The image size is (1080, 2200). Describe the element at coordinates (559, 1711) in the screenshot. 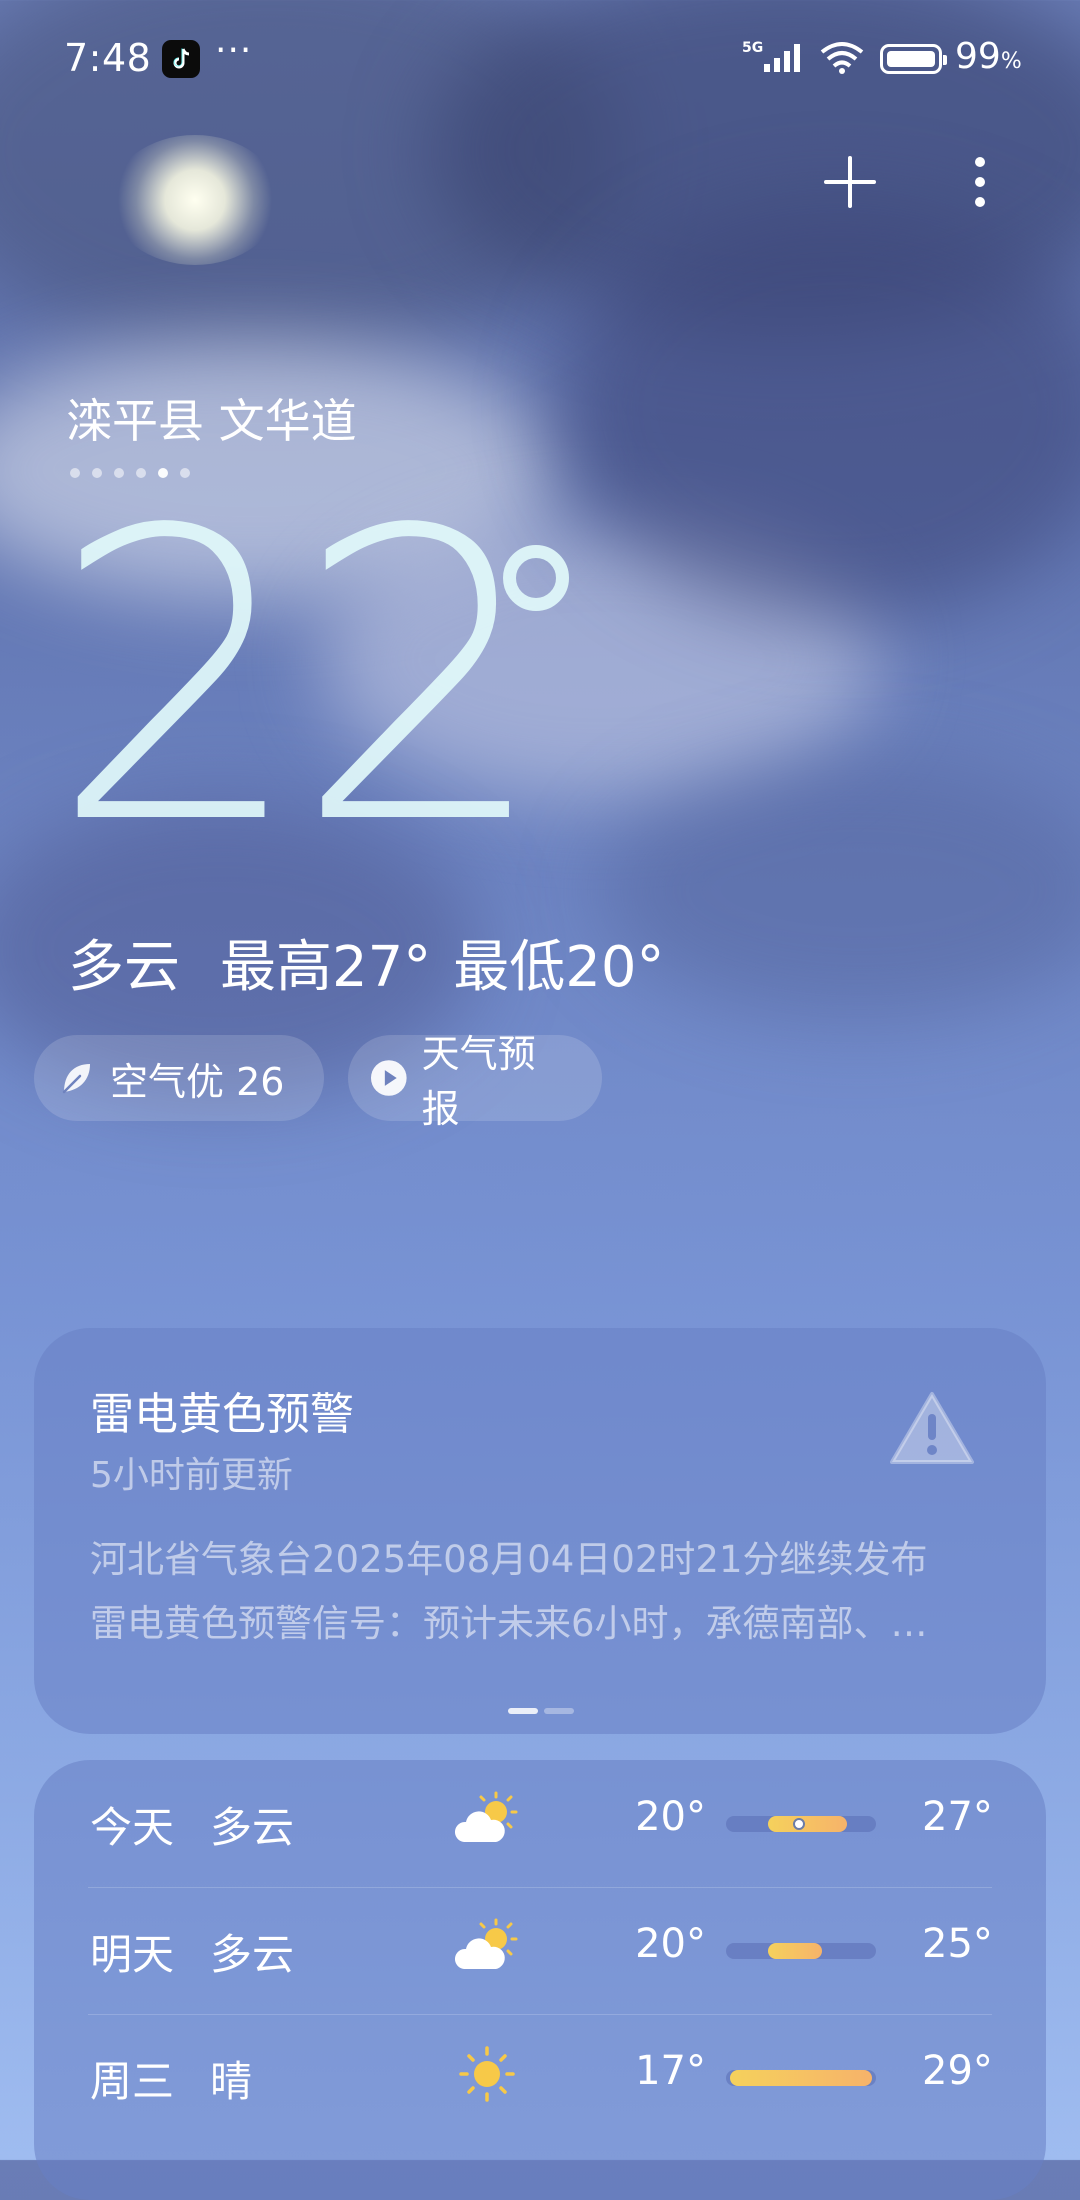

I see `carousel-dot` at that location.